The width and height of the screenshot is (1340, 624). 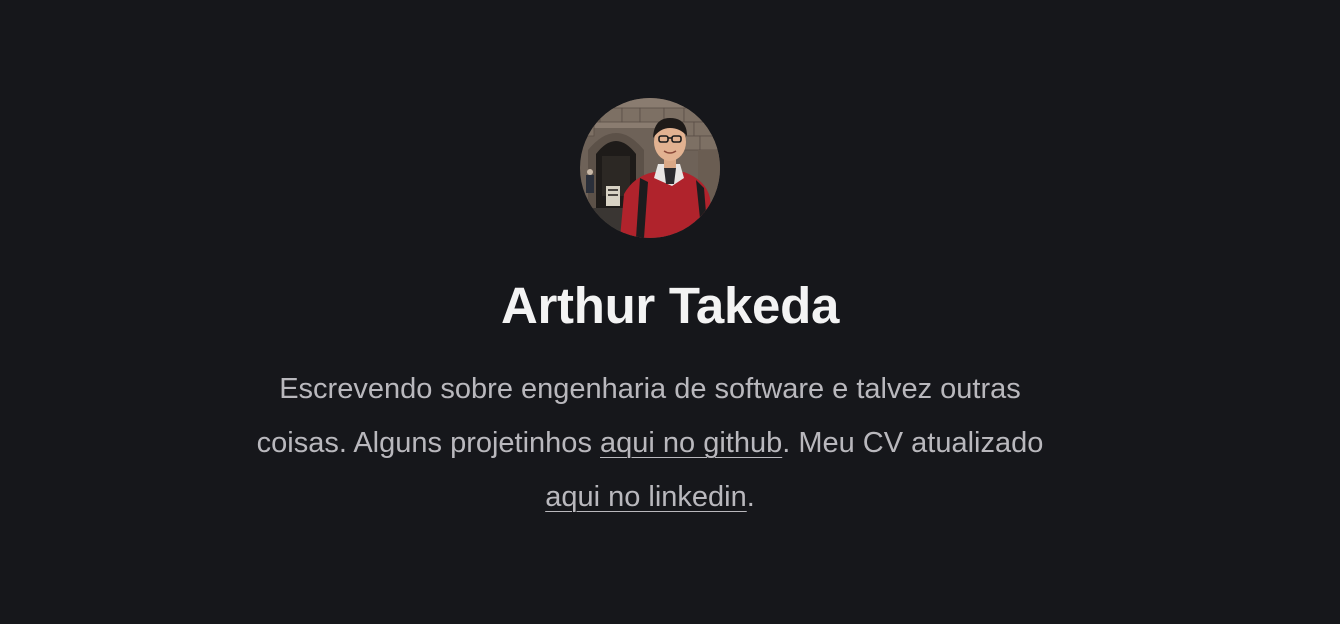 What do you see at coordinates (670, 305) in the screenshot?
I see `page-title: Arthur Takeda` at bounding box center [670, 305].